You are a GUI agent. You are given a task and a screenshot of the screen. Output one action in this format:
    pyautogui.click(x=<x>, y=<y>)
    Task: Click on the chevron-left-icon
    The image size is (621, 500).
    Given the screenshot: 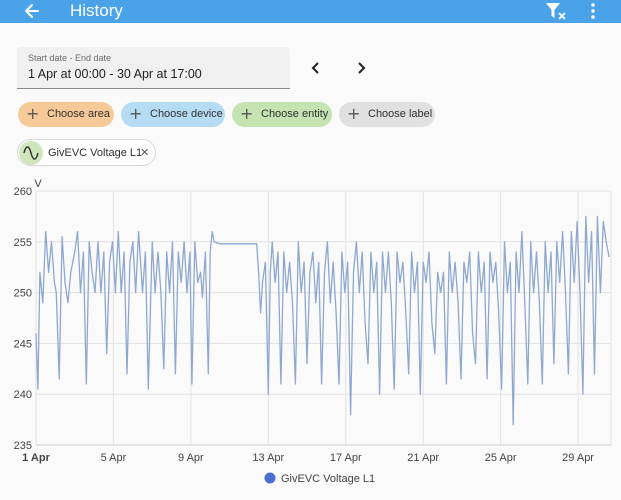 What is the action you would take?
    pyautogui.click(x=315, y=68)
    